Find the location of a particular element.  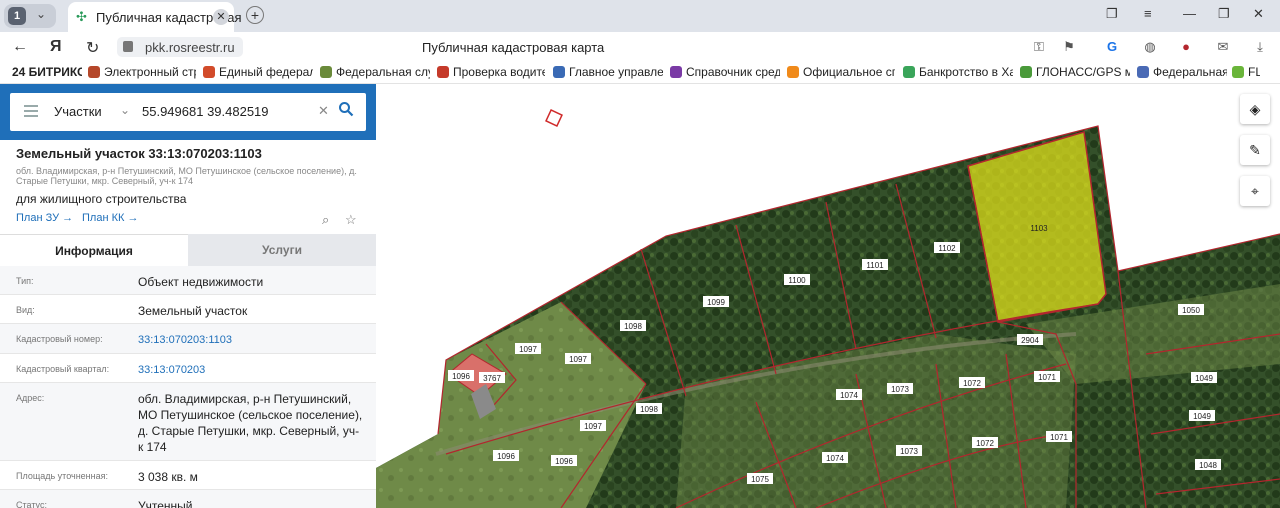

bookmark-item: Банкротство в Ха is located at coordinates (958, 72).